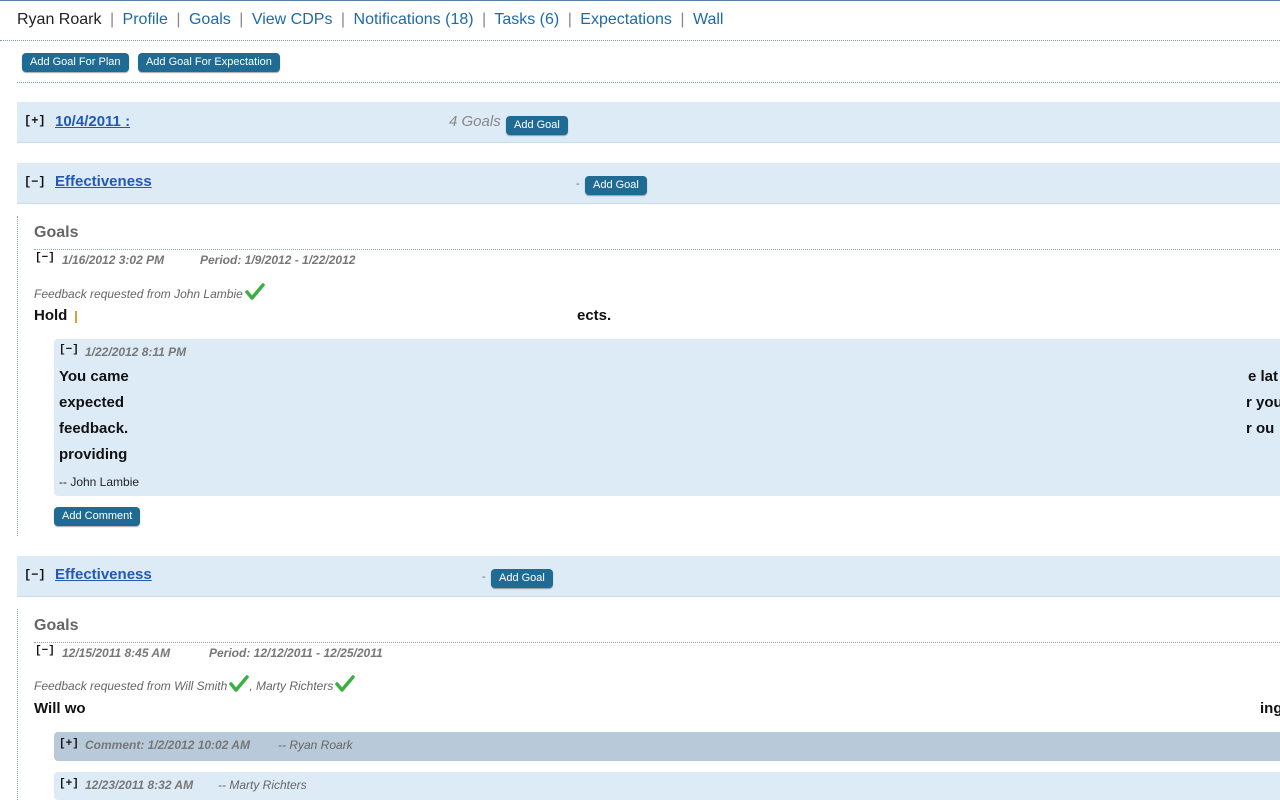 The width and height of the screenshot is (1280, 800). I want to click on comment-line-end: r ou, so click(1260, 428).